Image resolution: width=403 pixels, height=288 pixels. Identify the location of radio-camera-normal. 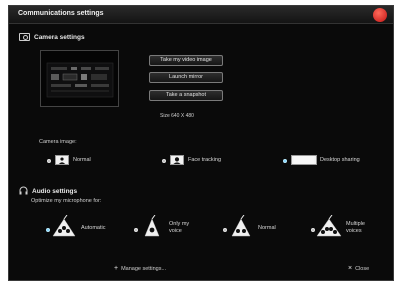
(49, 161).